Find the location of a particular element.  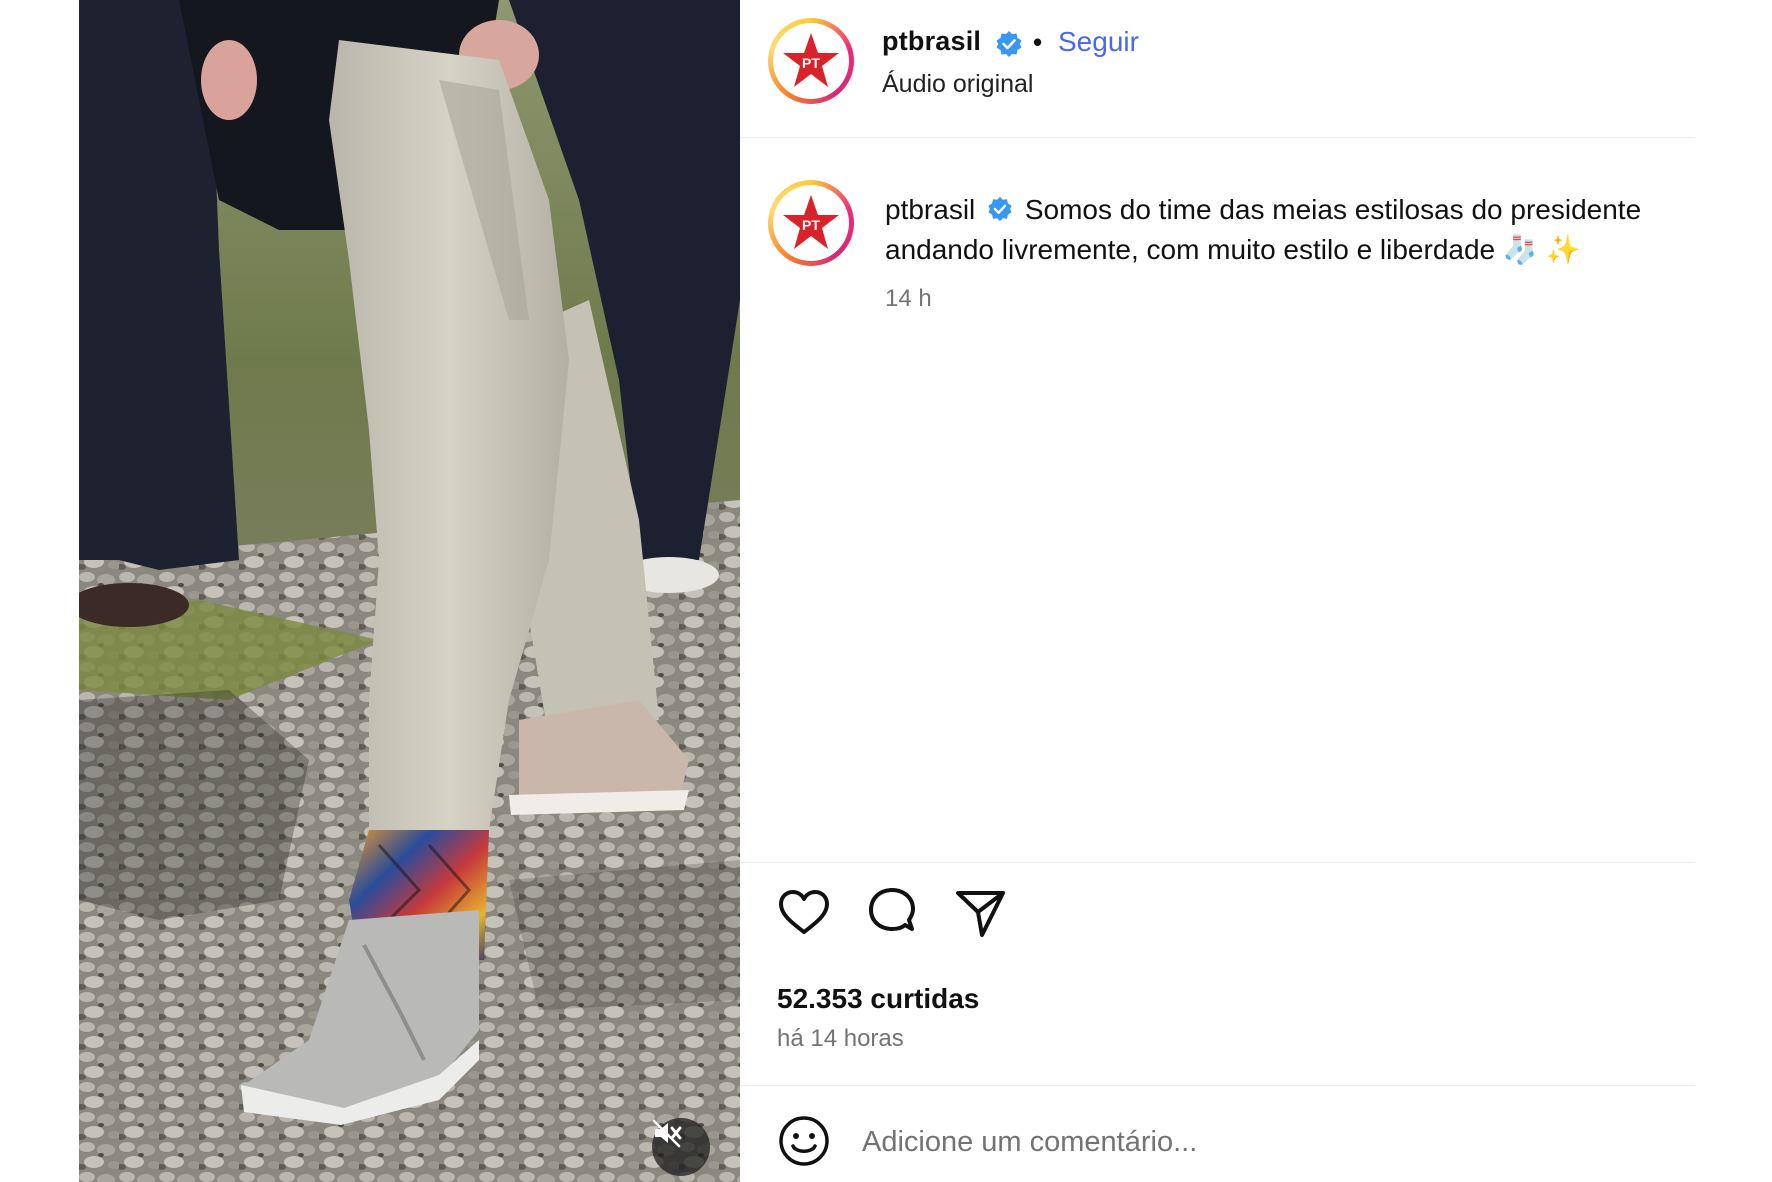

author-username: ptbrasil is located at coordinates (931, 41).